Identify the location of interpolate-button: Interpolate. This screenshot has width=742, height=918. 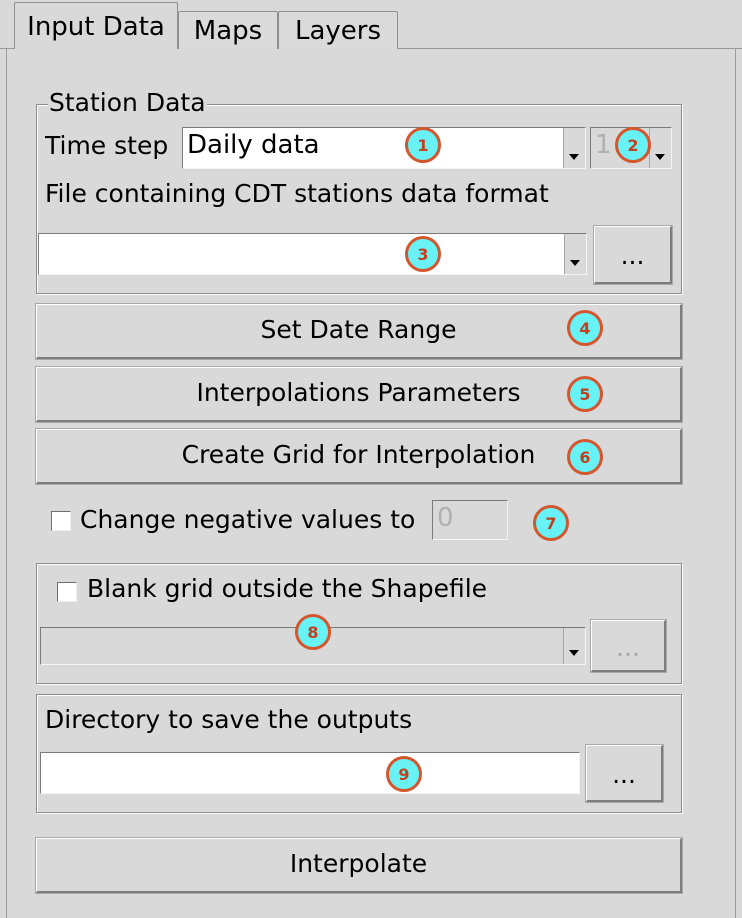
(359, 865).